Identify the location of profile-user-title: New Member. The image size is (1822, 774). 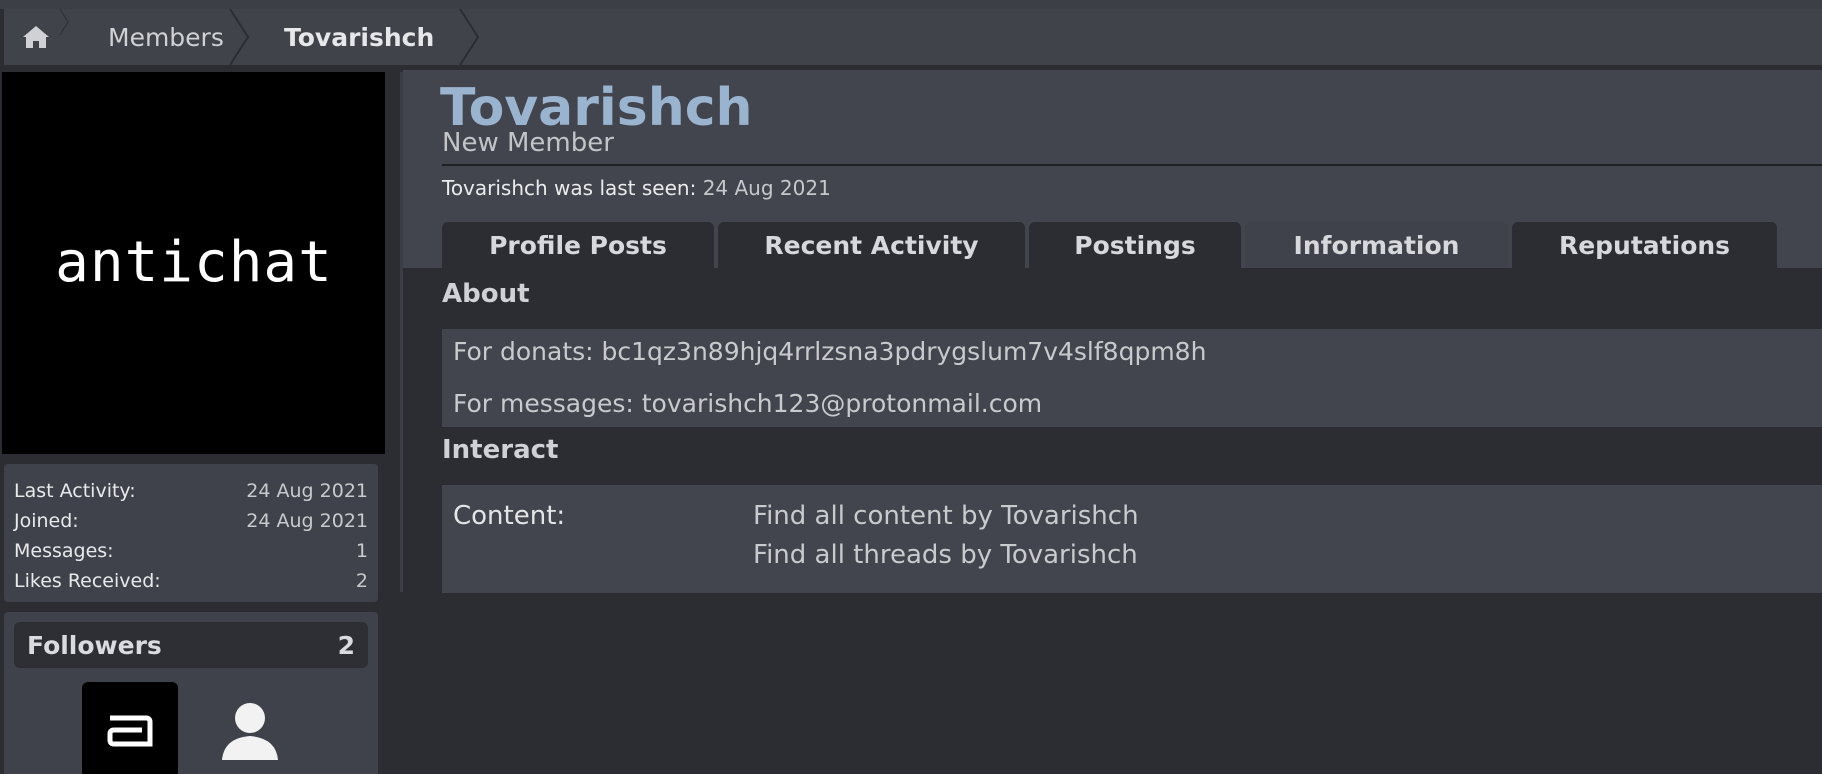
(528, 143).